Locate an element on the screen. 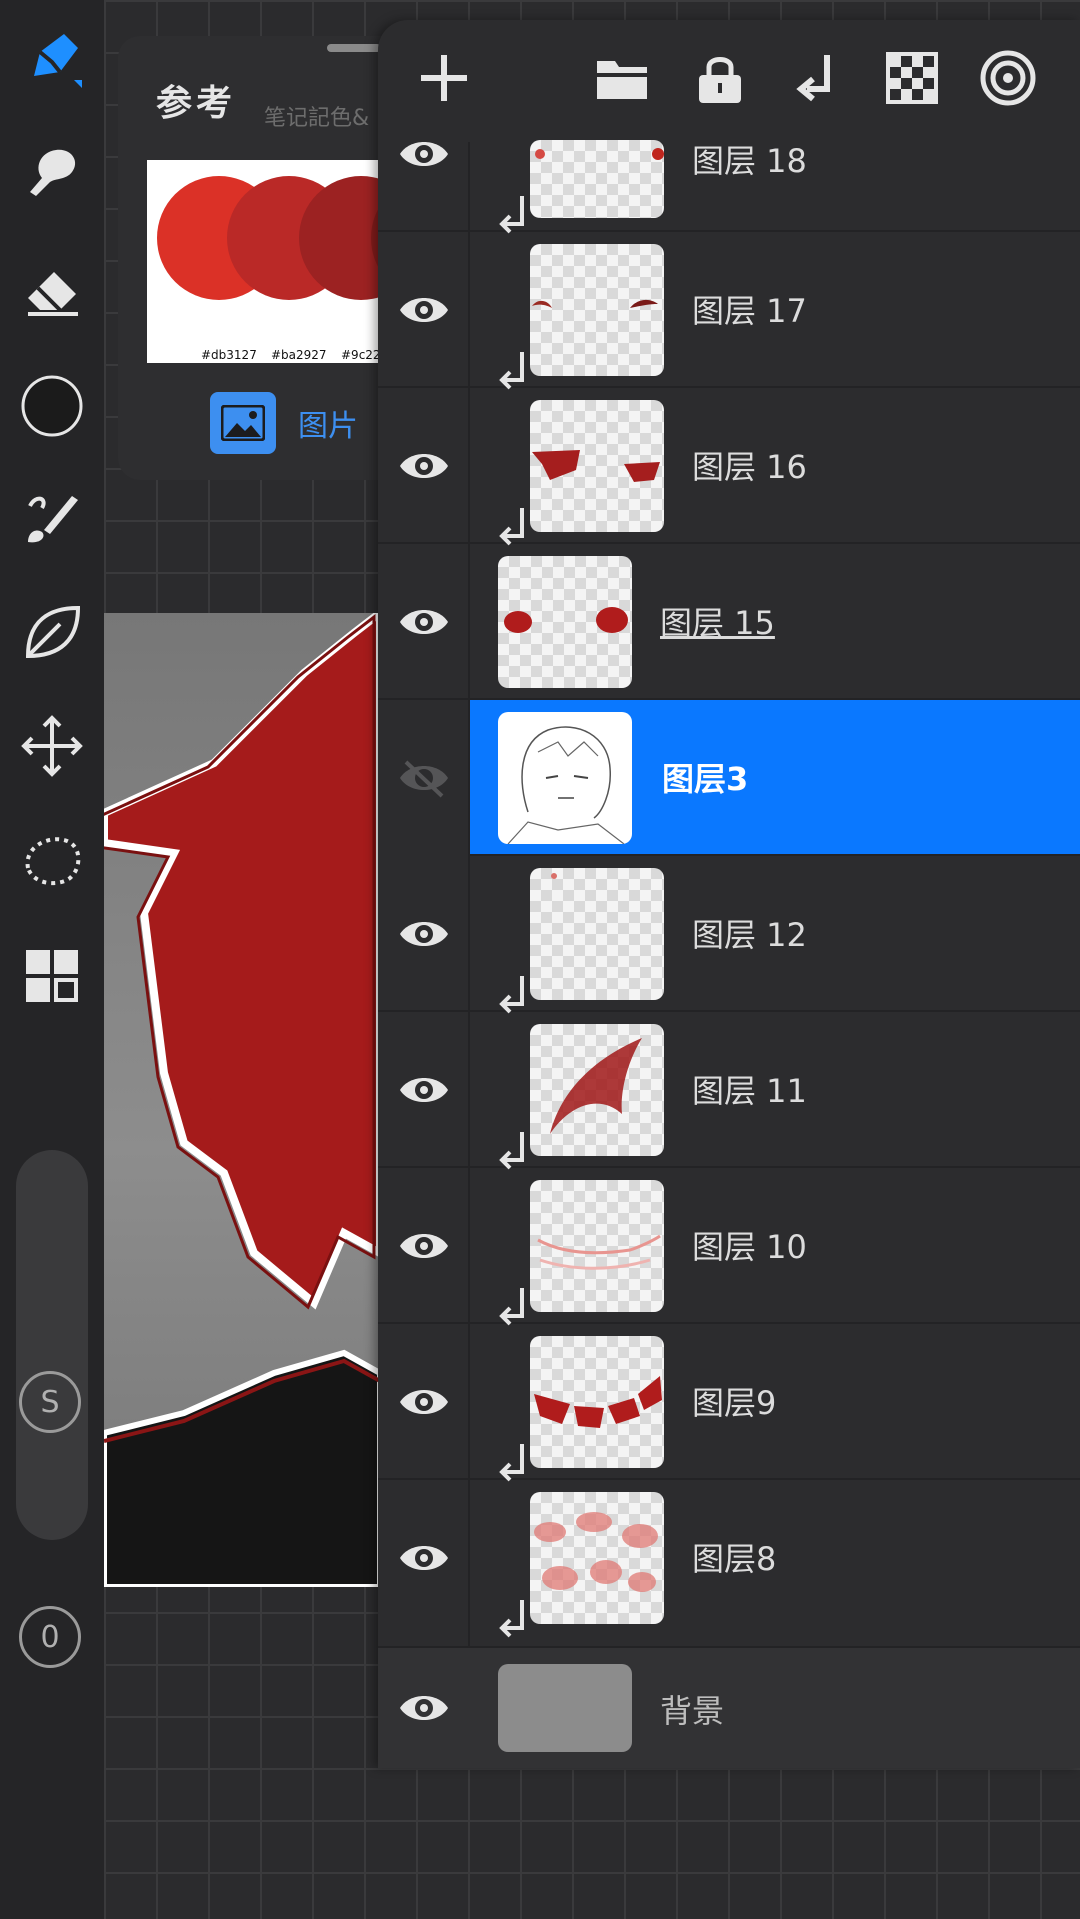 The width and height of the screenshot is (1080, 1919). layer-name: 图层 16 is located at coordinates (749, 467).